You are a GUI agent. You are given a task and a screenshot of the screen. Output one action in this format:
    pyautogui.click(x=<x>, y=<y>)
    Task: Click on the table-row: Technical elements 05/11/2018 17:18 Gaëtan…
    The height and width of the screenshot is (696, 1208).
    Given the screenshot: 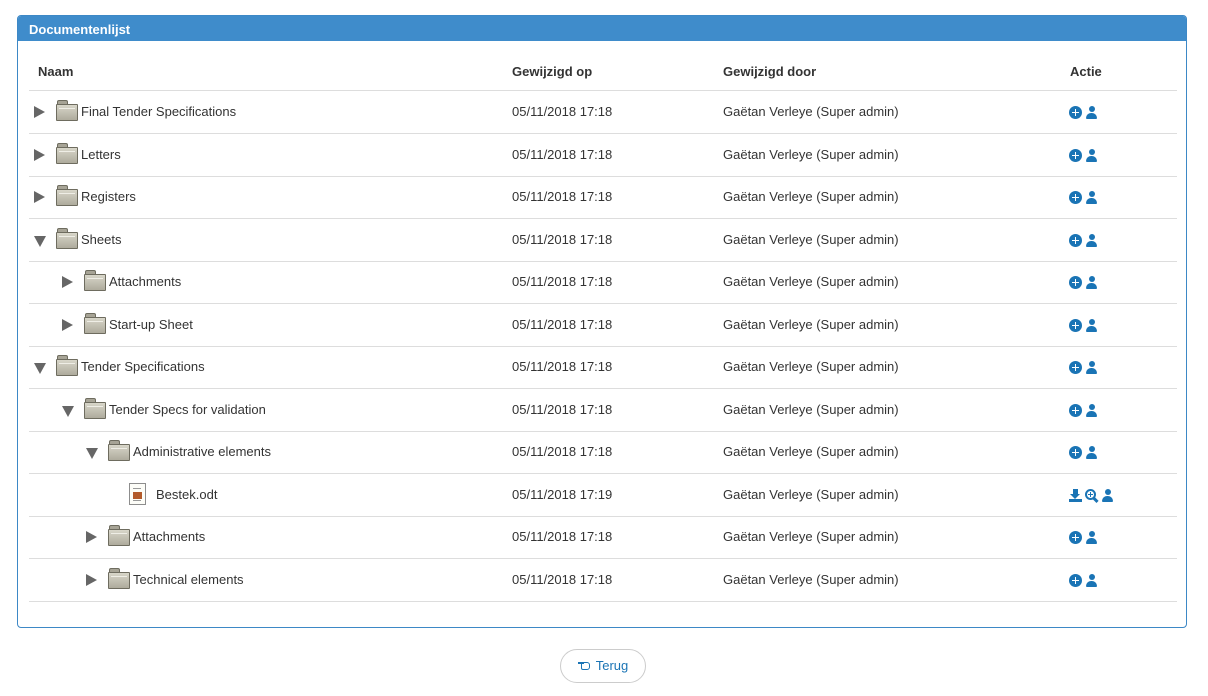 What is the action you would take?
    pyautogui.click(x=603, y=580)
    